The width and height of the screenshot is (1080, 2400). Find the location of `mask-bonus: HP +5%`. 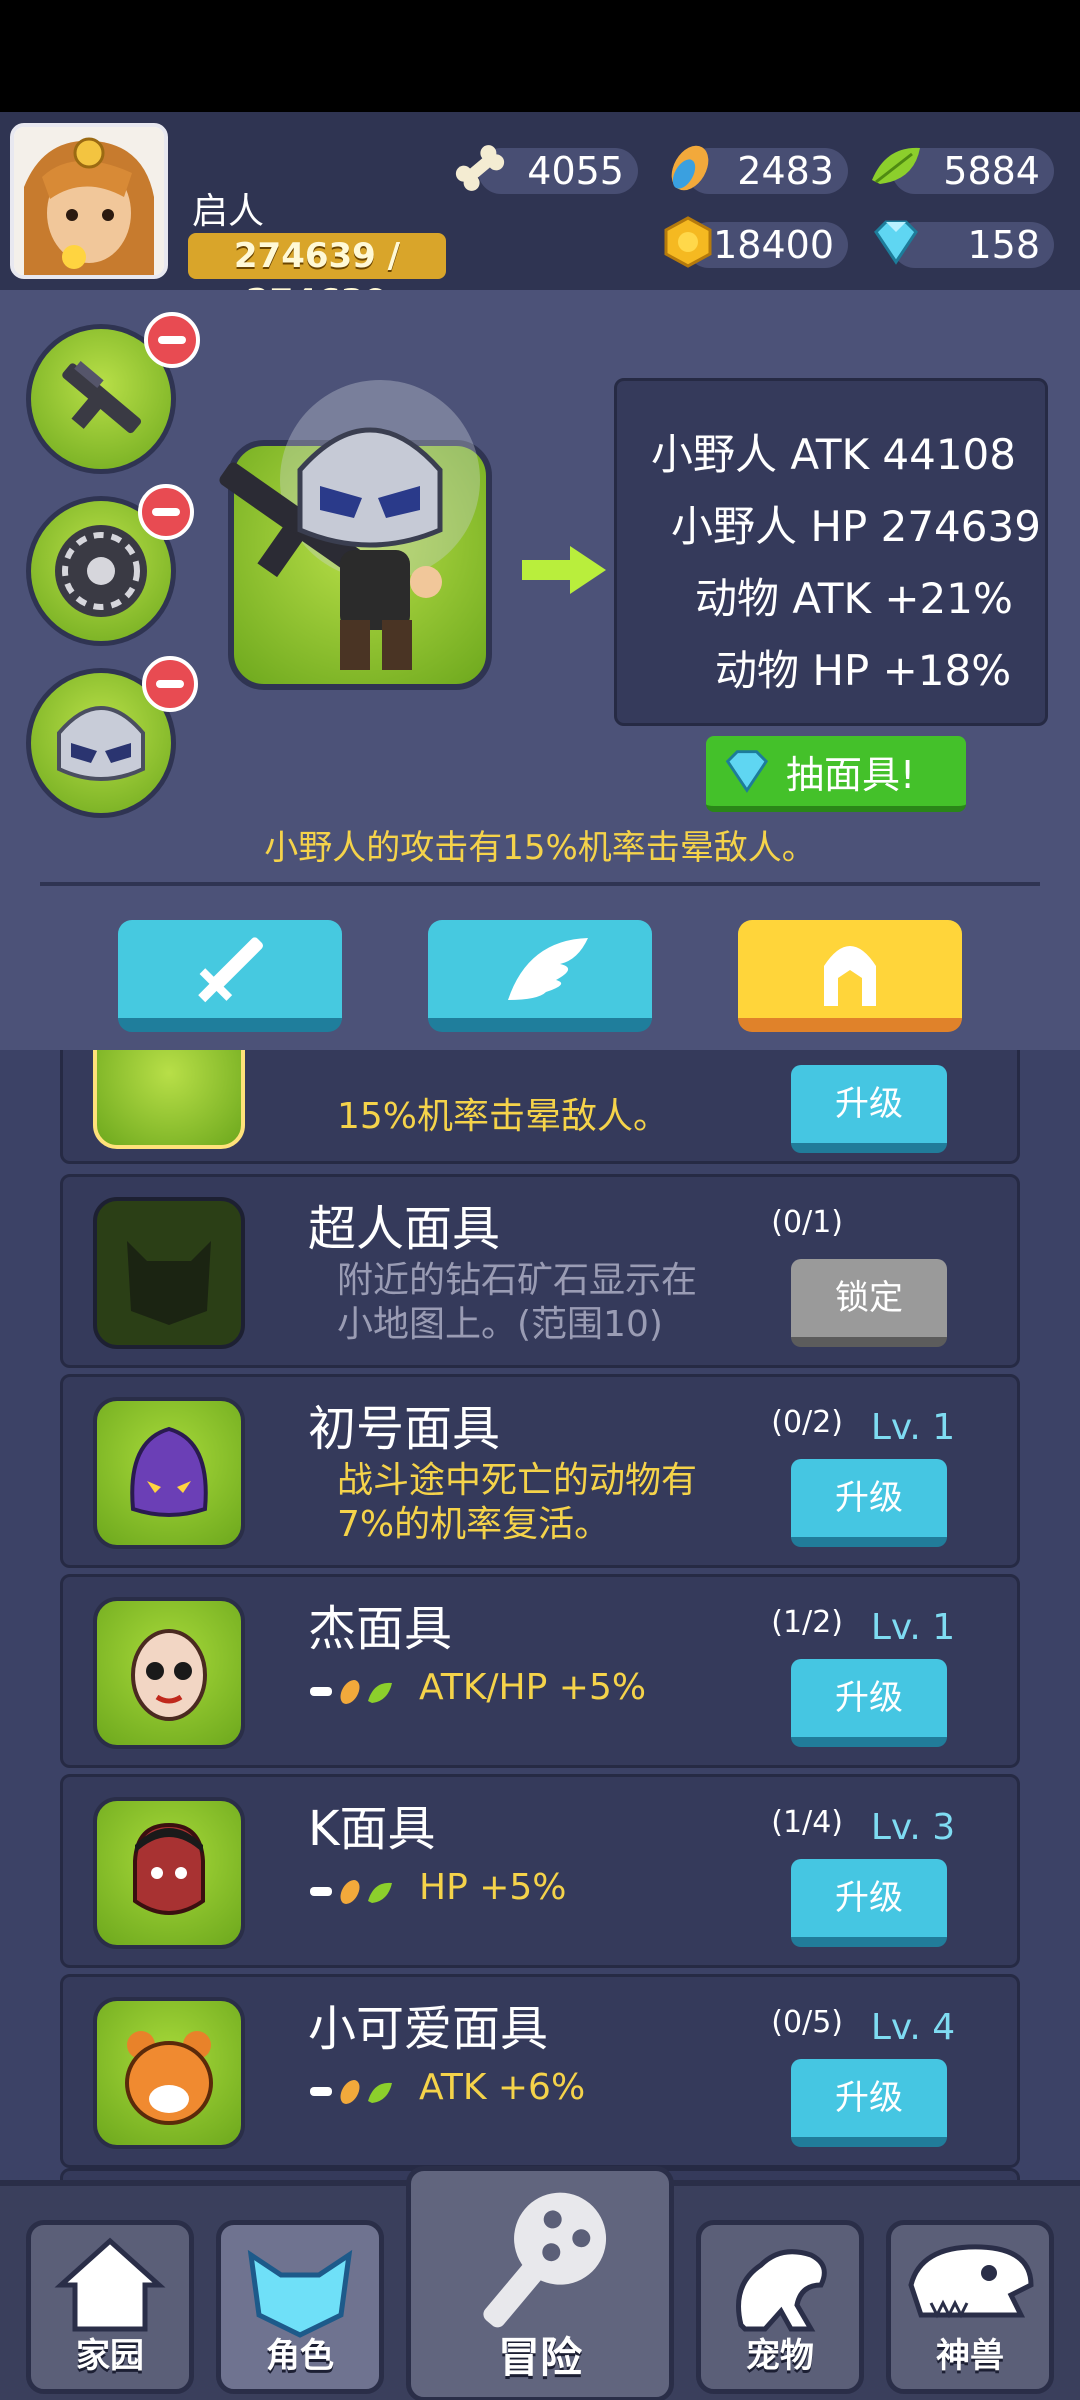

mask-bonus: HP +5% is located at coordinates (493, 1887).